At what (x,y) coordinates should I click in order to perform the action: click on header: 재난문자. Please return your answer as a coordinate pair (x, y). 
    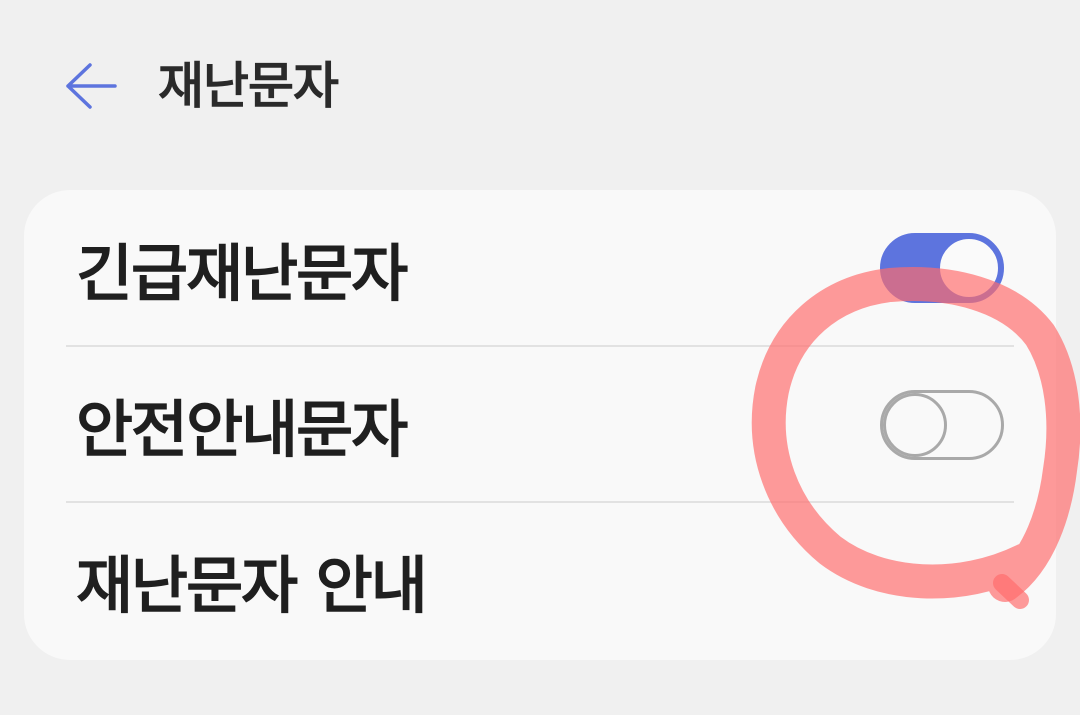
    Looking at the image, I should click on (540, 88).